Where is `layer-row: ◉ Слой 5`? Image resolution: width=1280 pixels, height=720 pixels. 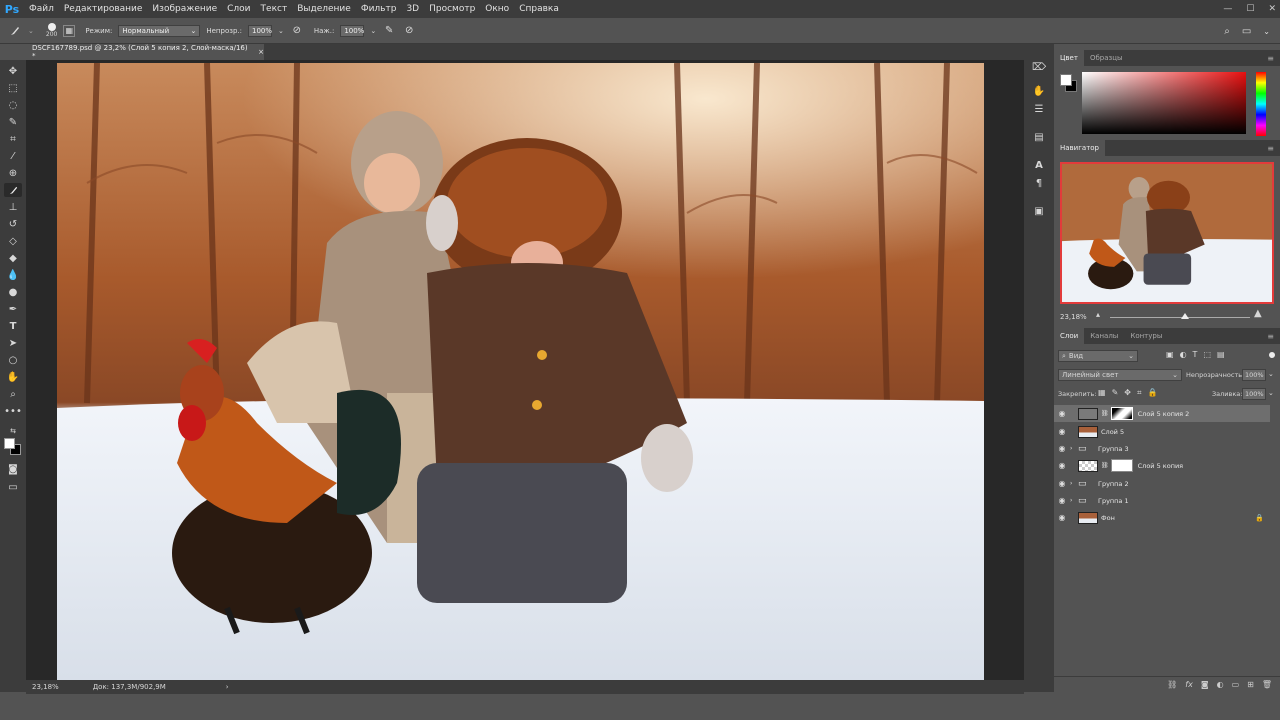 layer-row: ◉ Слой 5 is located at coordinates (1162, 431).